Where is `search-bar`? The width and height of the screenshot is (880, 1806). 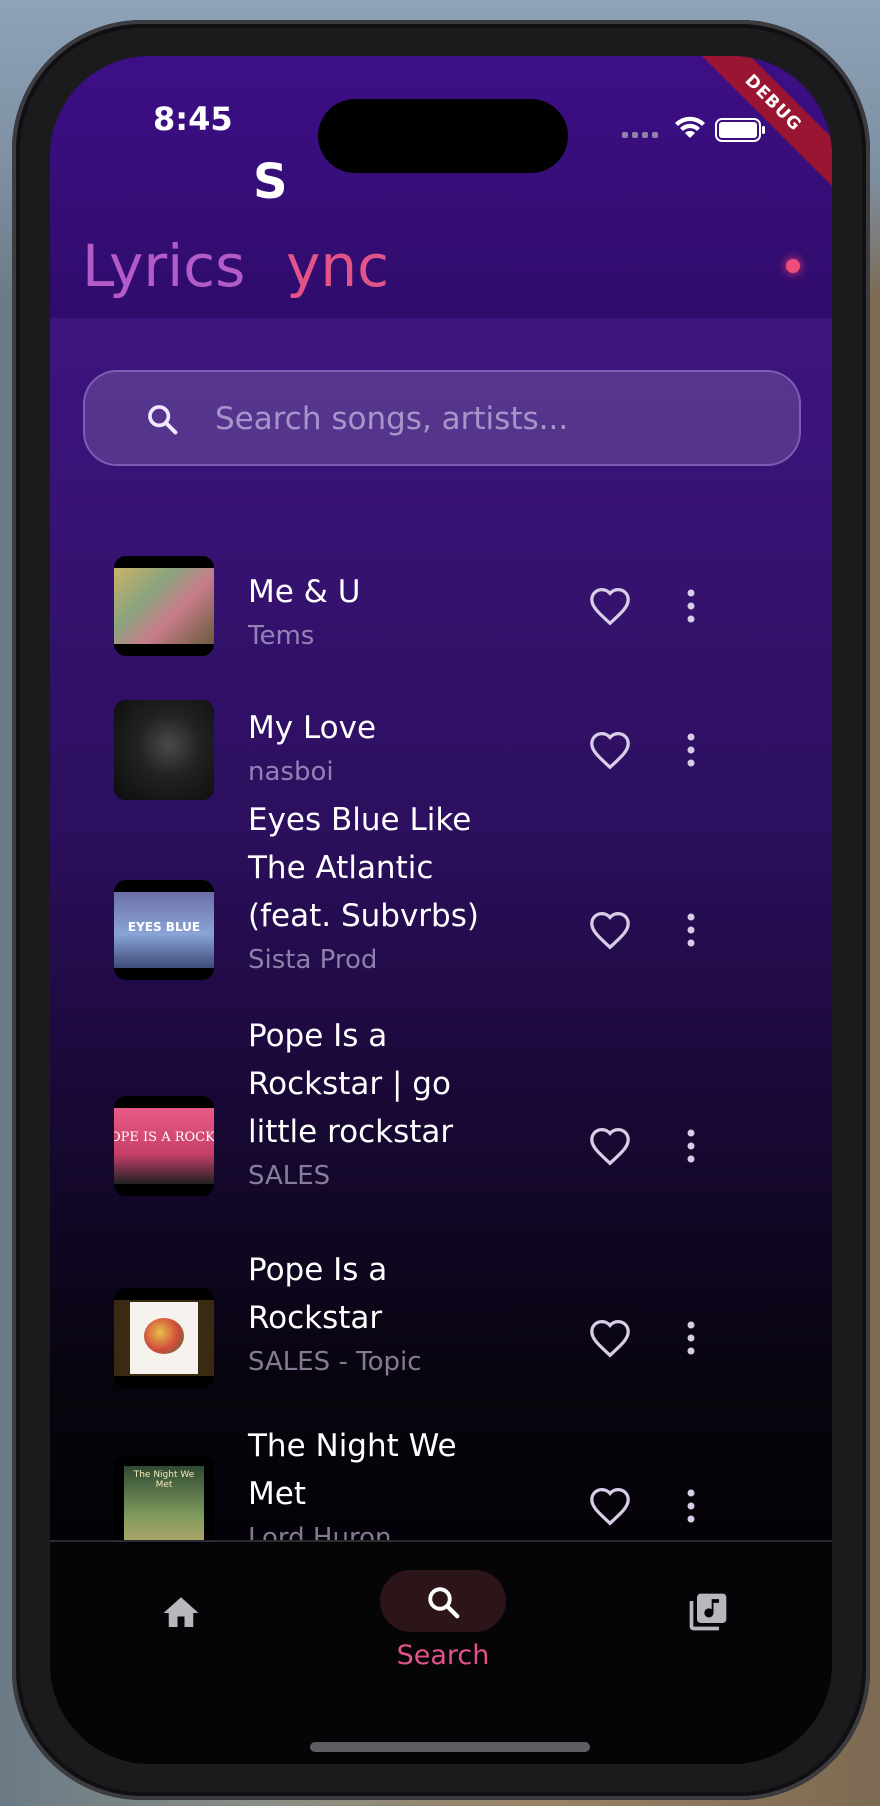 search-bar is located at coordinates (442, 418).